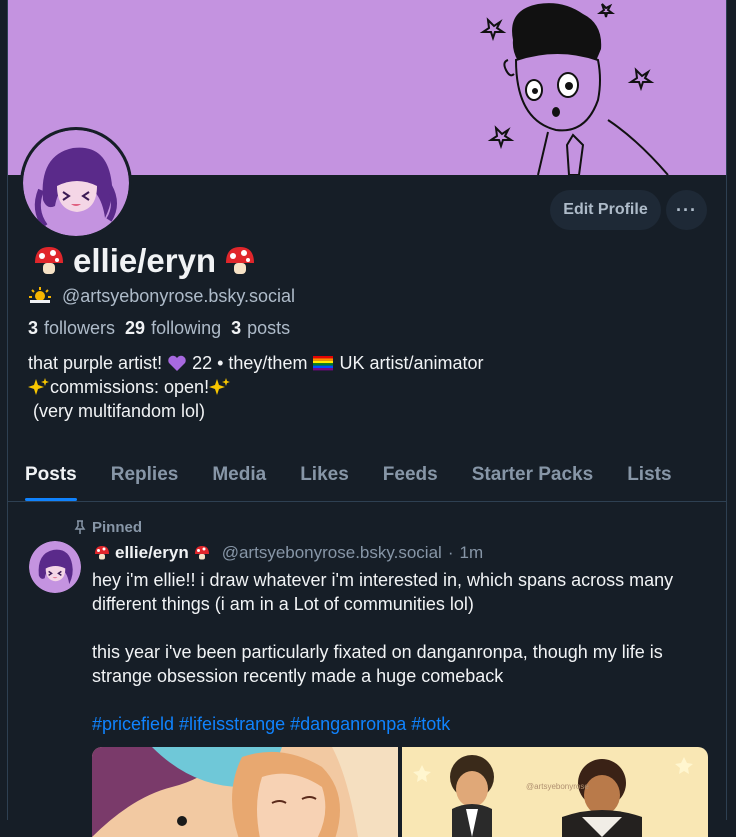 Image resolution: width=736 pixels, height=837 pixels. What do you see at coordinates (261, 327) in the screenshot?
I see `posts-count: 3 posts` at bounding box center [261, 327].